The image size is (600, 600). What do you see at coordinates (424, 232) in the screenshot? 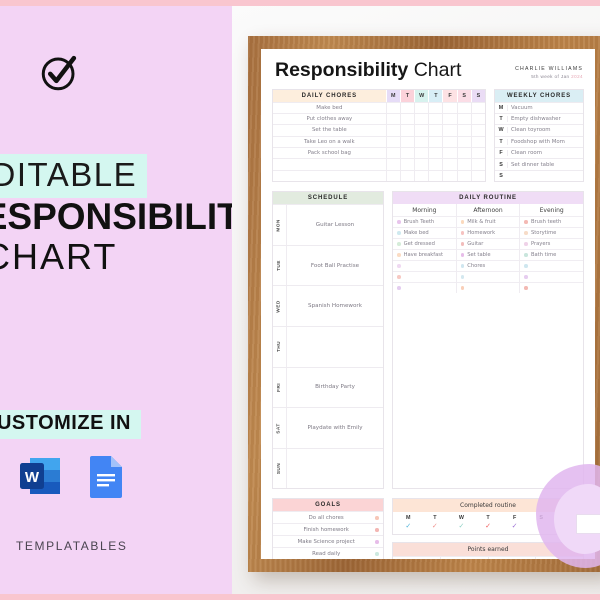
I see `list-item: Make bed` at bounding box center [424, 232].